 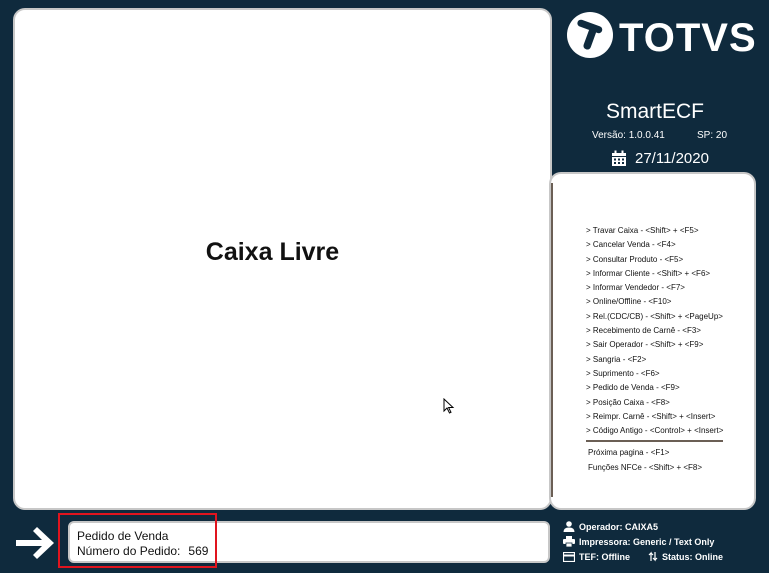 What do you see at coordinates (654, 417) in the screenshot?
I see `shortcut-item: > Reimpr. Carnê - <Shift> + <Insert>` at bounding box center [654, 417].